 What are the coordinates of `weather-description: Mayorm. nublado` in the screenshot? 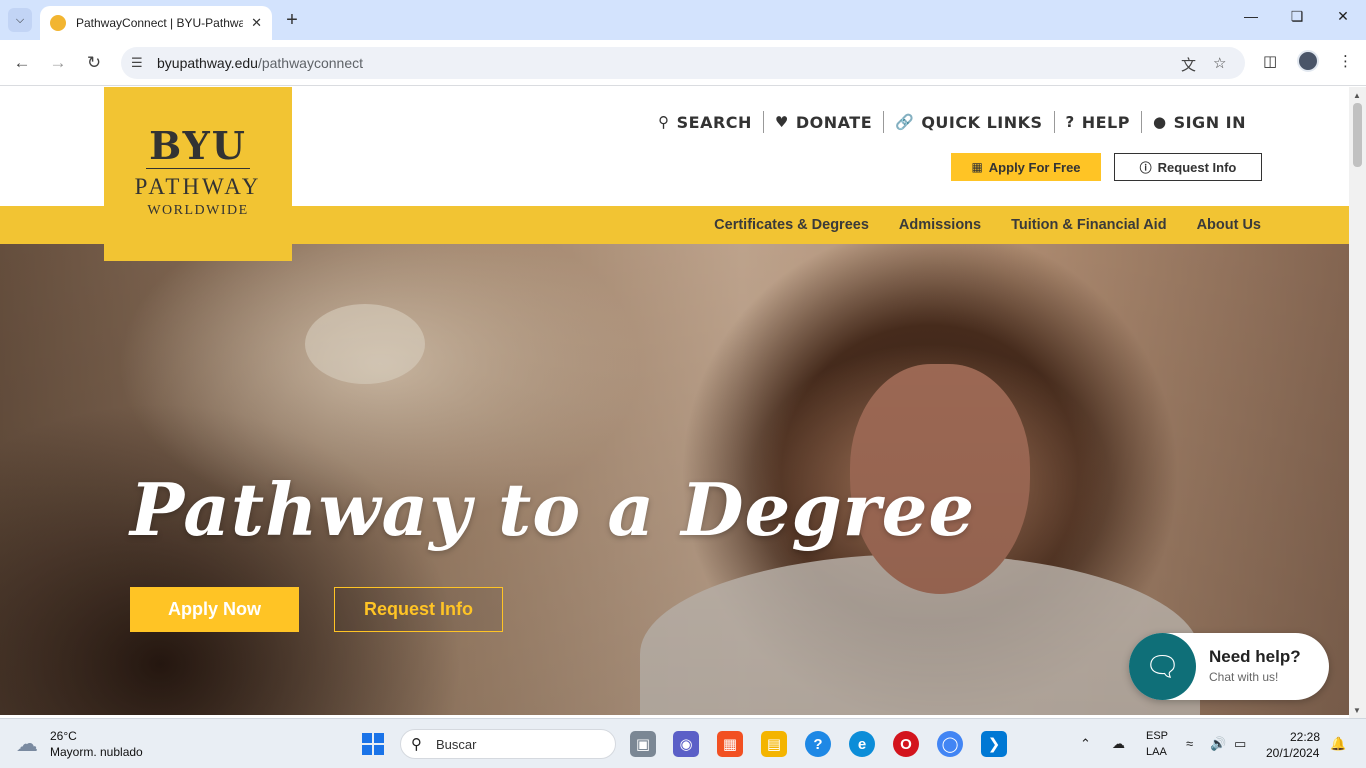 It's located at (96, 752).